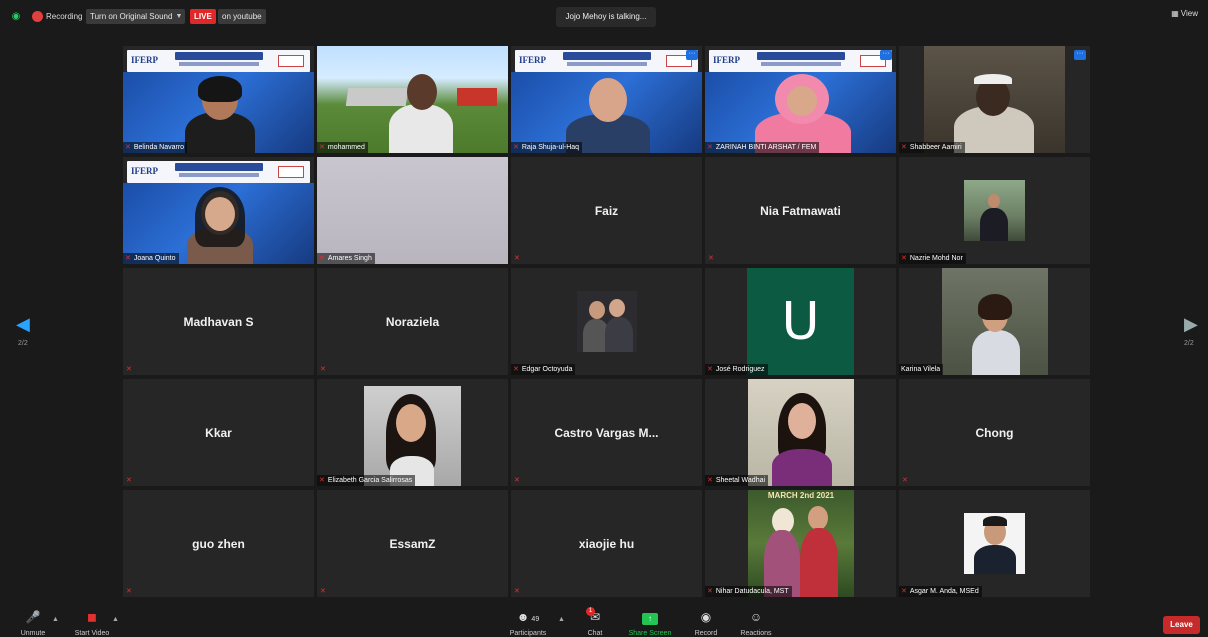 This screenshot has height=637, width=1208. I want to click on participant-name-display: EssamZ, so click(412, 543).